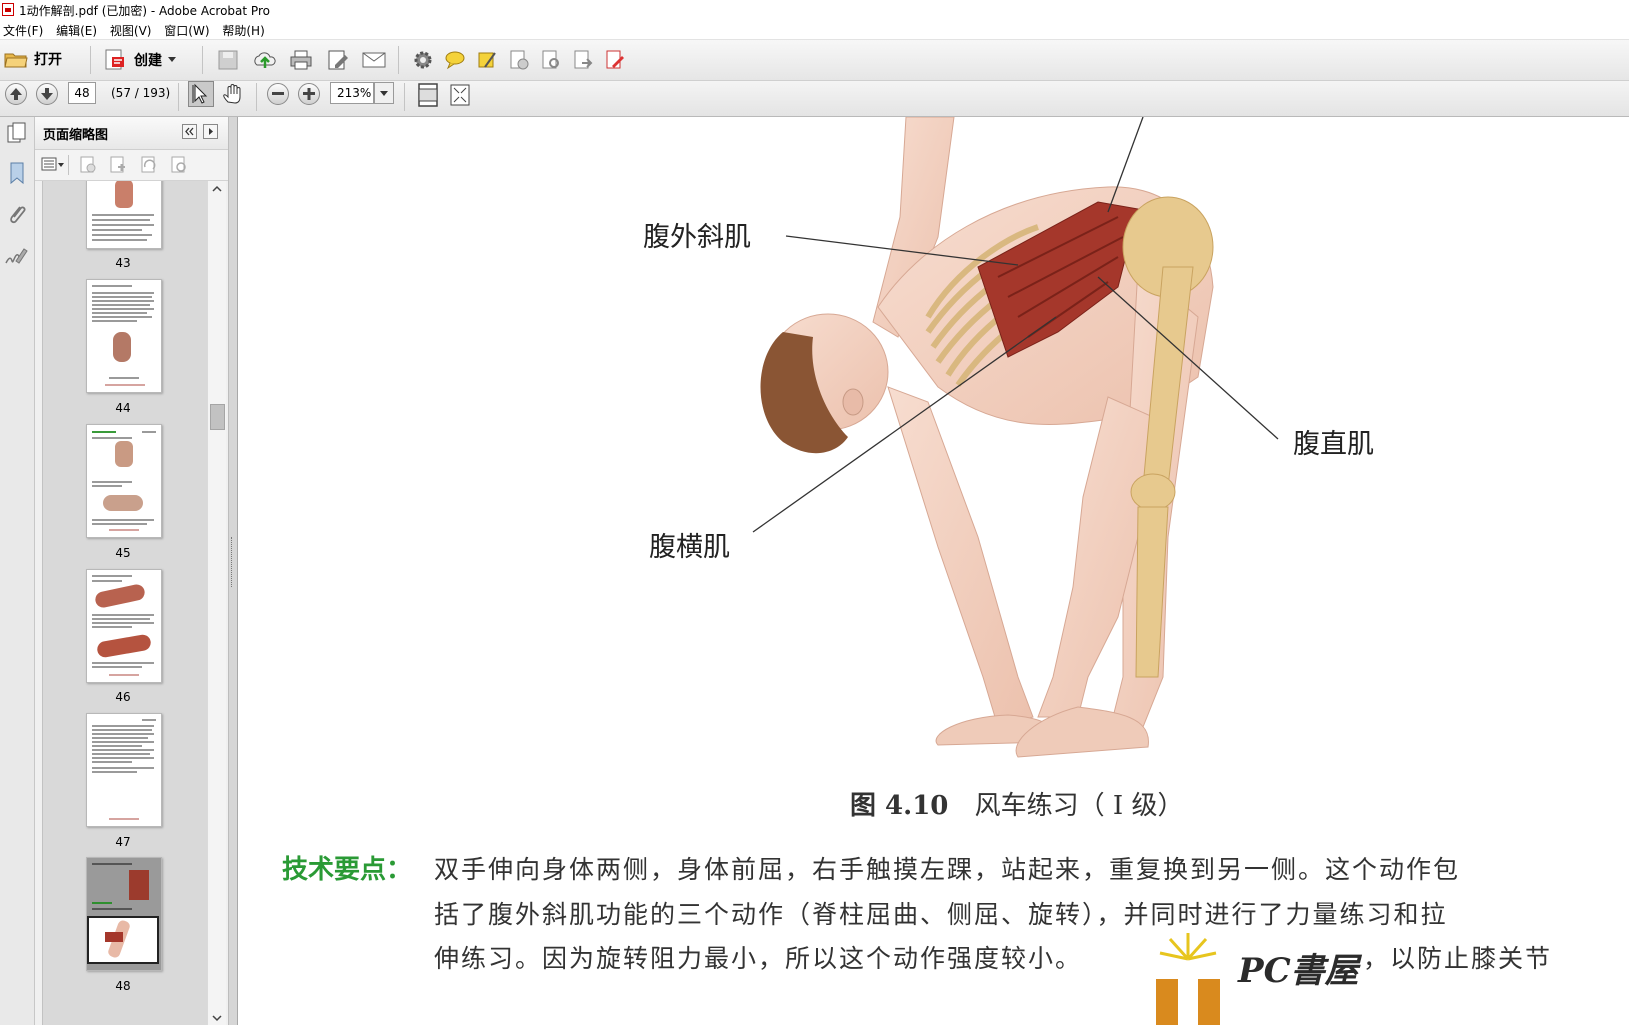 This screenshot has width=1629, height=1025. I want to click on menu-edit: 编辑(E), so click(78, 29).